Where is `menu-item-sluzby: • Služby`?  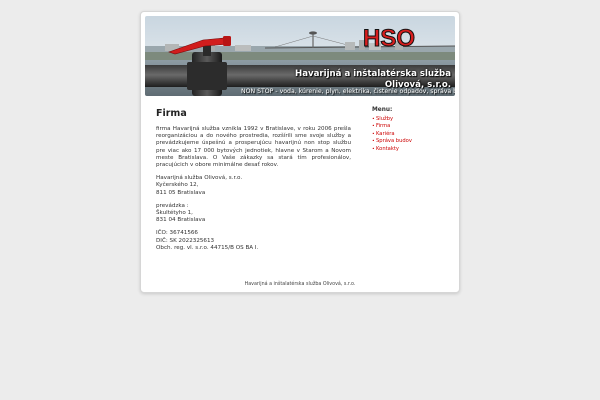
menu-item-sluzby: • Služby is located at coordinates (409, 119).